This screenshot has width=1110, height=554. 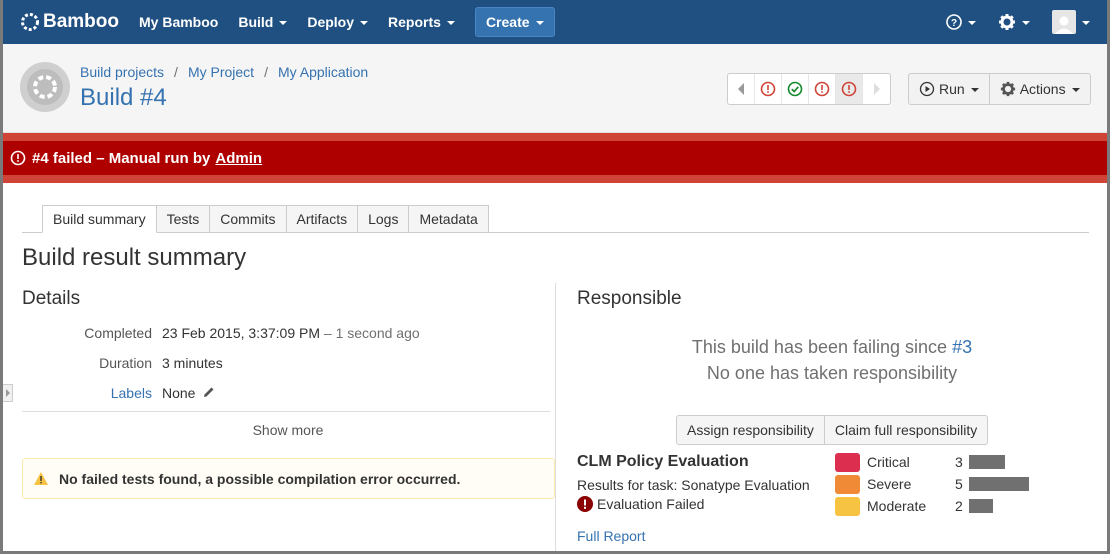 What do you see at coordinates (248, 219) in the screenshot?
I see `tab-commits: Commits` at bounding box center [248, 219].